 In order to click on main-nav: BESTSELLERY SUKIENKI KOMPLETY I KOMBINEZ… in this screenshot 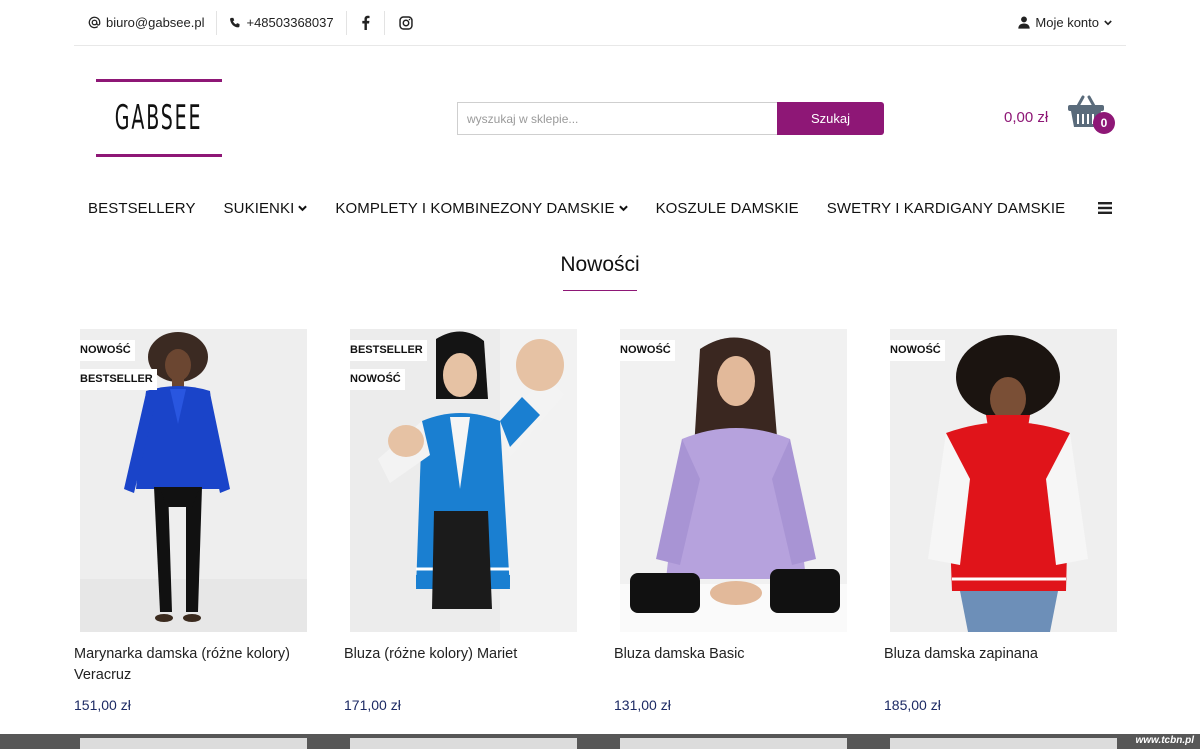, I will do `click(600, 208)`.